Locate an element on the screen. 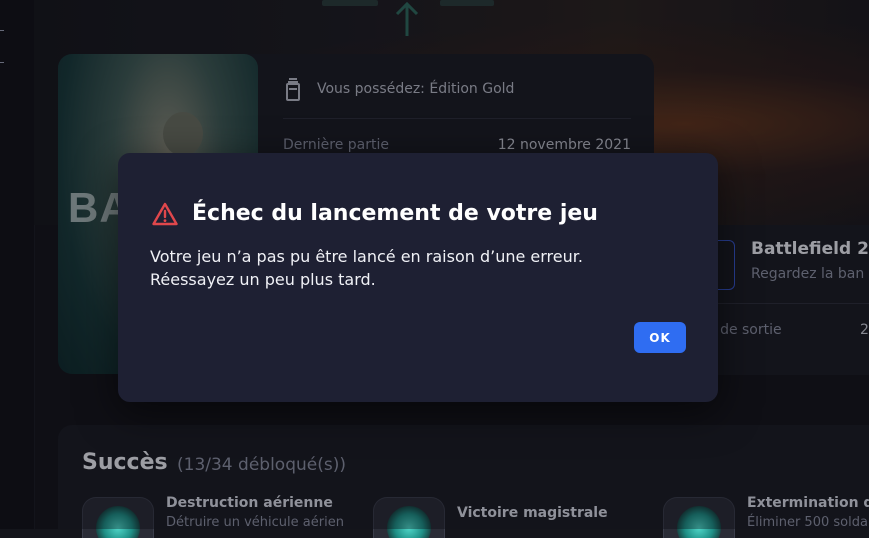 The height and width of the screenshot is (538, 869). ok-button: OK is located at coordinates (660, 337).